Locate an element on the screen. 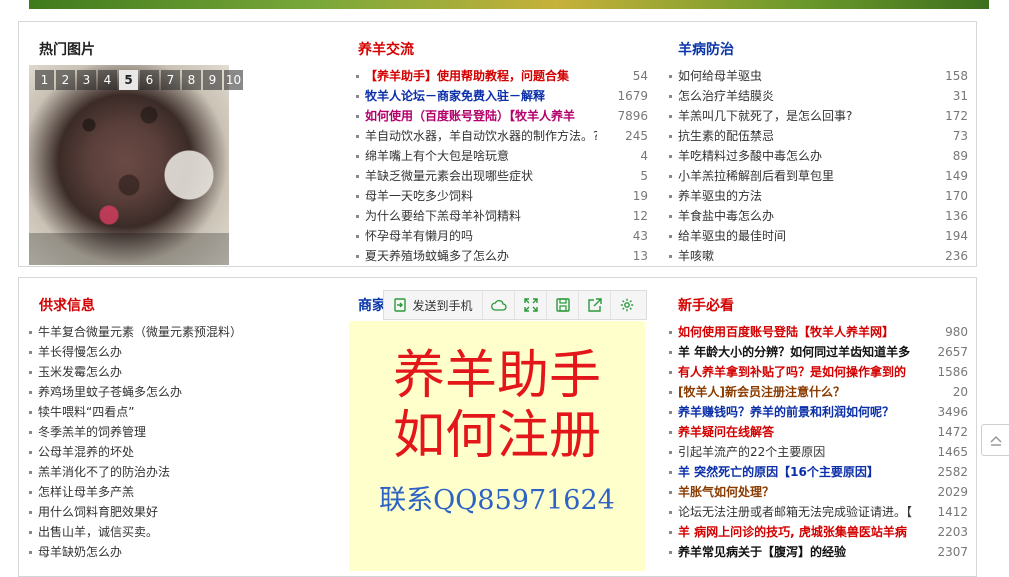 Image resolution: width=1009 pixels, height=577 pixels. disease-item-link: 小羊羔拉稀解剖后看到草包里 is located at coordinates (803, 176).